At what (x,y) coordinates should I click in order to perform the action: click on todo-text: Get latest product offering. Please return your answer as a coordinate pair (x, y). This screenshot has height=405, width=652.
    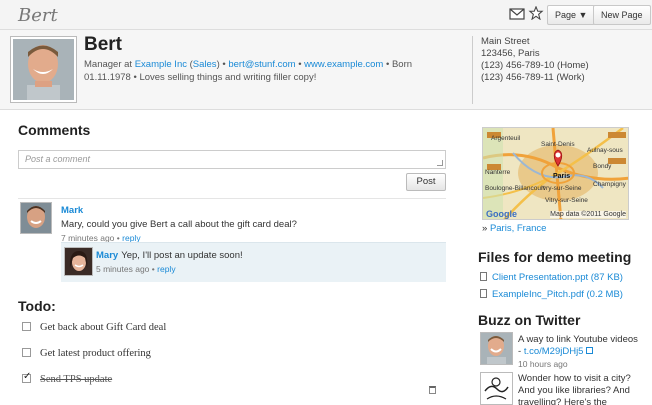
    Looking at the image, I should click on (95, 353).